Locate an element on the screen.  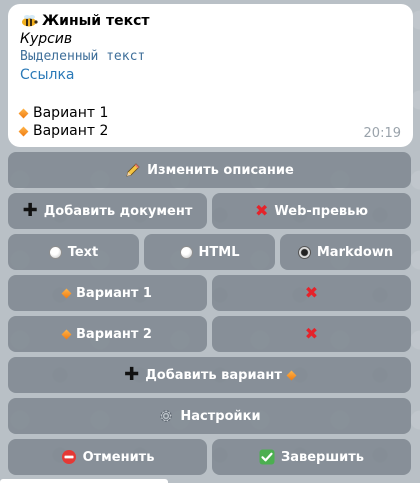
option-2-label: Вариант 2 is located at coordinates (114, 334).